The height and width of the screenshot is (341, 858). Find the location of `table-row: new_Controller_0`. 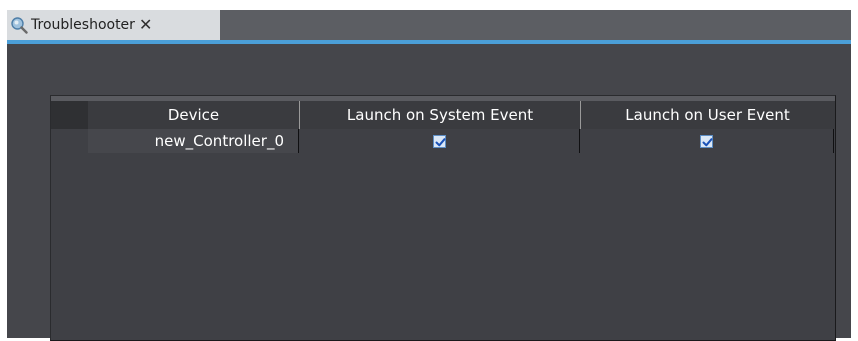

table-row: new_Controller_0 is located at coordinates (443, 141).